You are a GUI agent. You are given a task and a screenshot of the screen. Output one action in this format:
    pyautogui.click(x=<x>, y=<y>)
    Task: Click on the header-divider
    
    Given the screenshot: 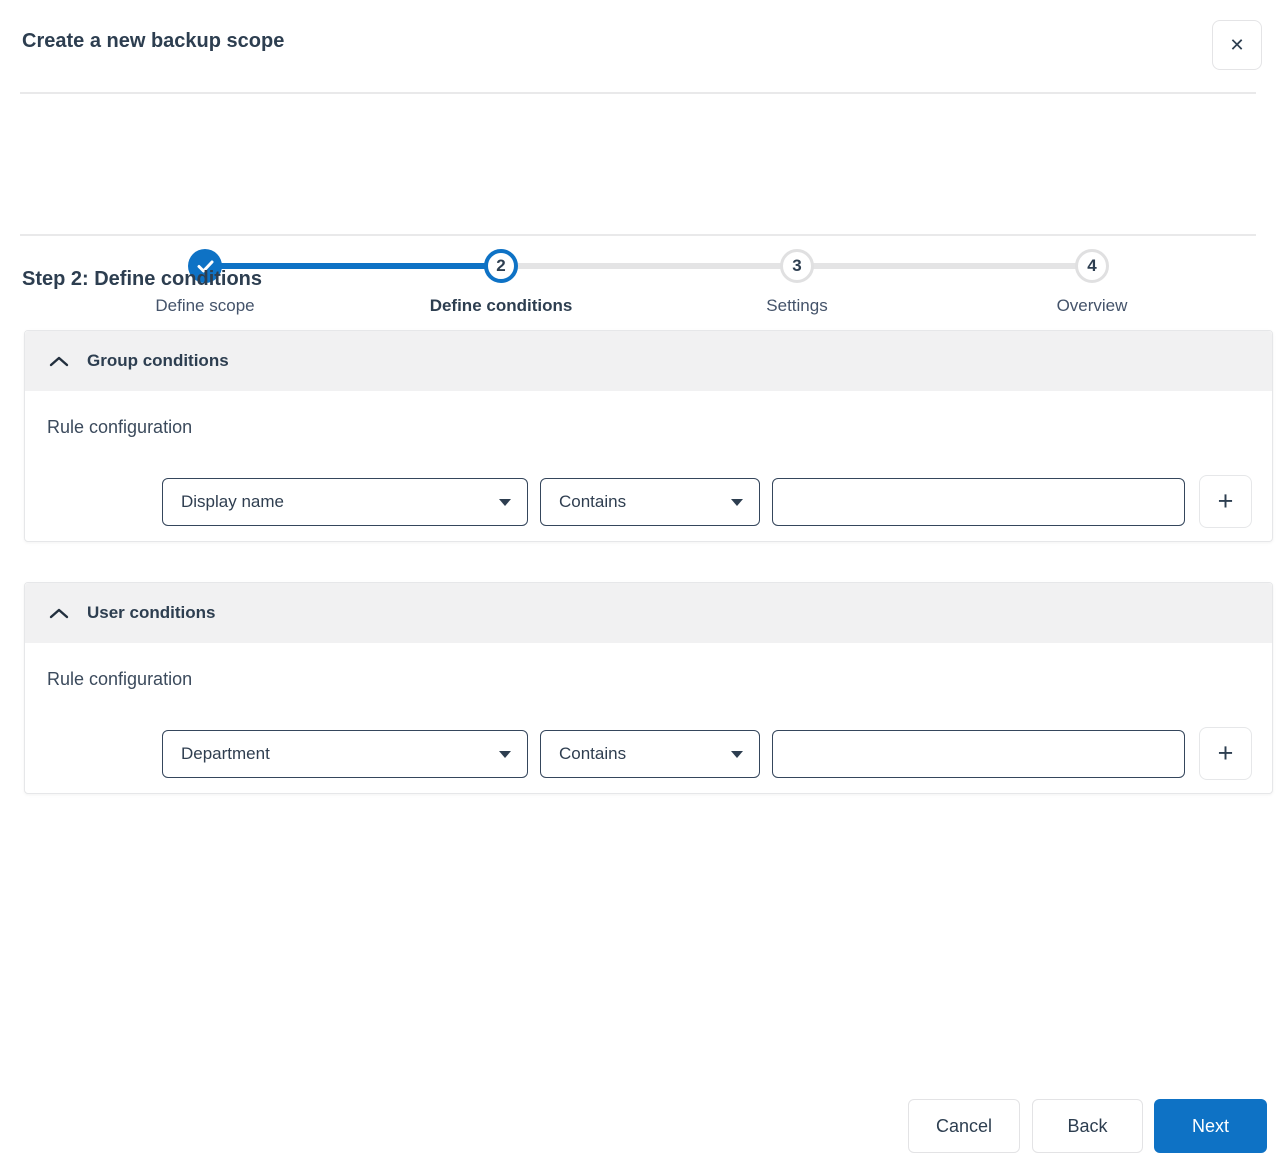 What is the action you would take?
    pyautogui.click(x=638, y=93)
    